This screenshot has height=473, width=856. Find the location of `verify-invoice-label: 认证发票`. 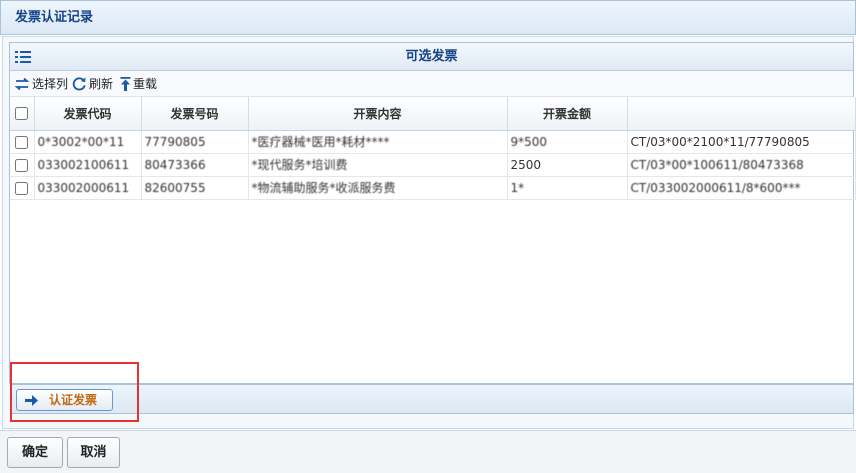

verify-invoice-label: 认证发票 is located at coordinates (73, 400).